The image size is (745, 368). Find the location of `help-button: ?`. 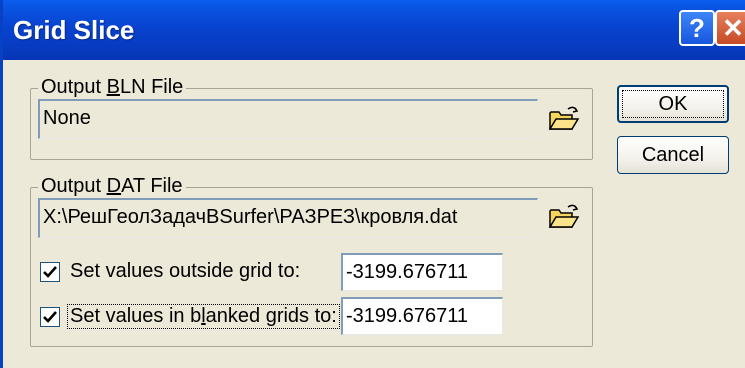

help-button: ? is located at coordinates (697, 28).